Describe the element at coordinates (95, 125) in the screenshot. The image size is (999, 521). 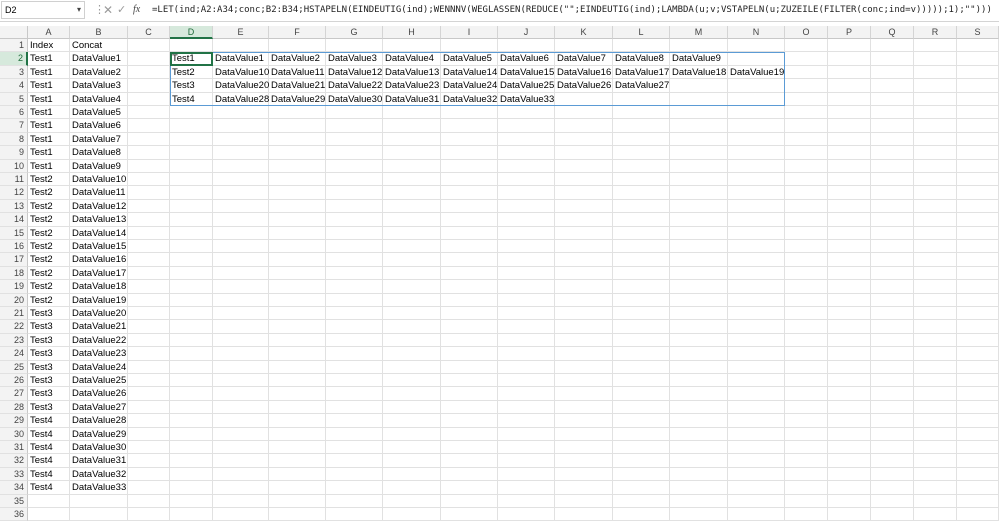
I see `cell-concat: DataValue6` at that location.